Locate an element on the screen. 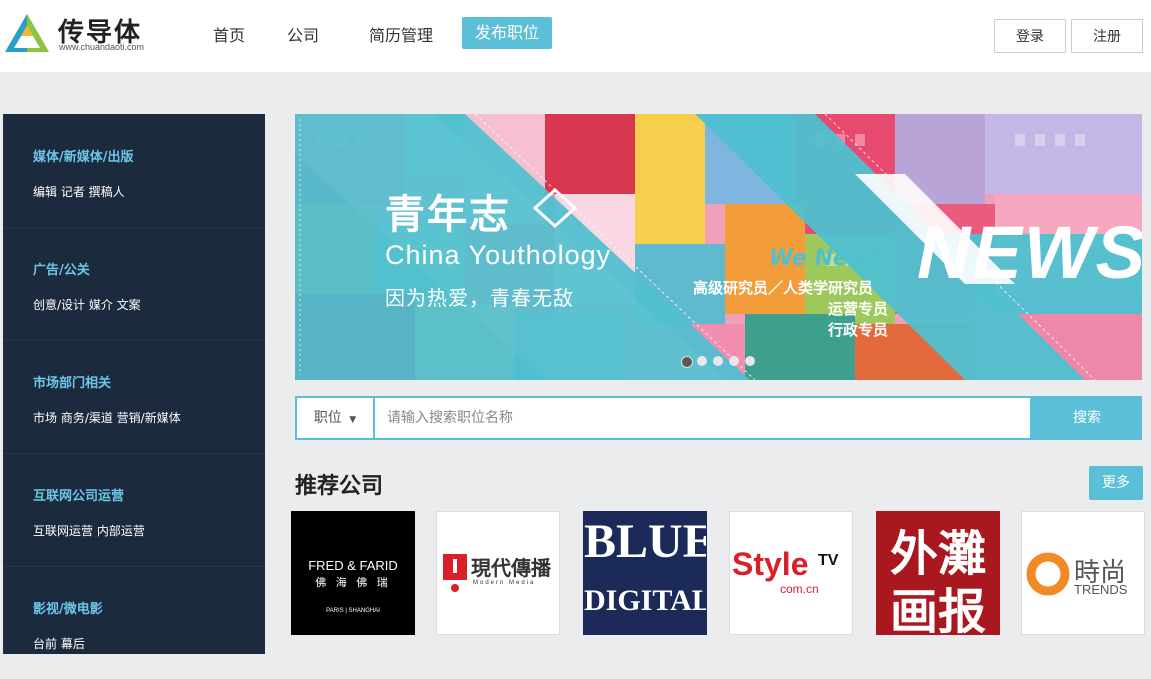 The height and width of the screenshot is (679, 1151). category-title: 广告/公关 is located at coordinates (61, 268).